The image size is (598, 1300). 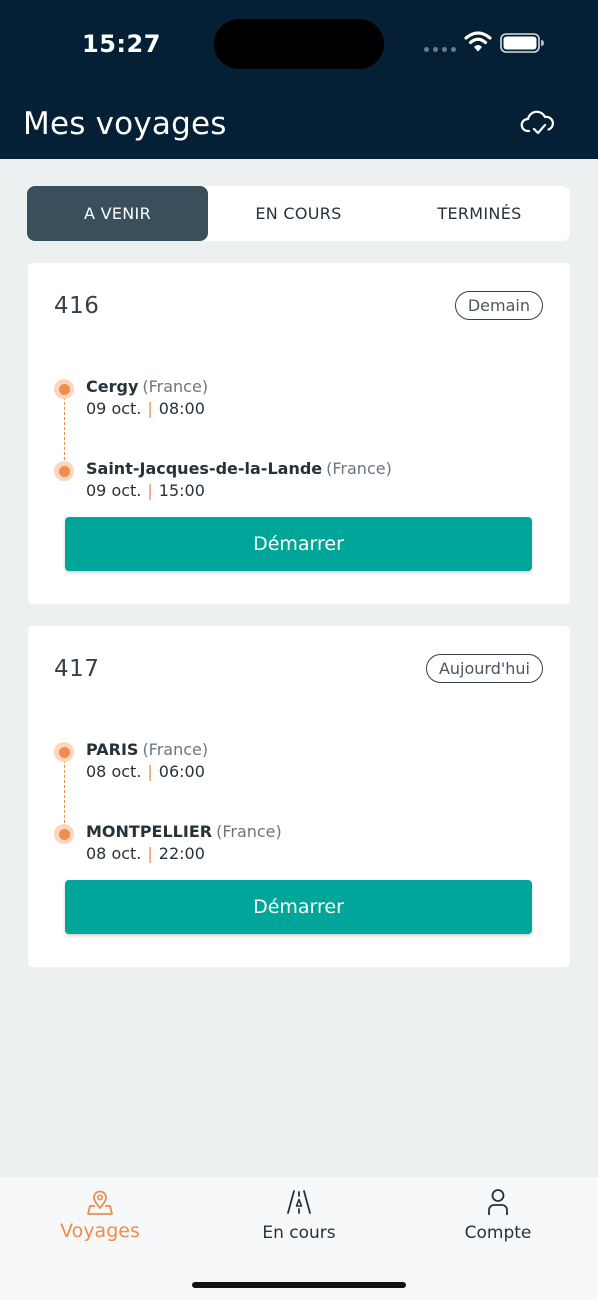 What do you see at coordinates (77, 669) in the screenshot?
I see `trip-number: 417` at bounding box center [77, 669].